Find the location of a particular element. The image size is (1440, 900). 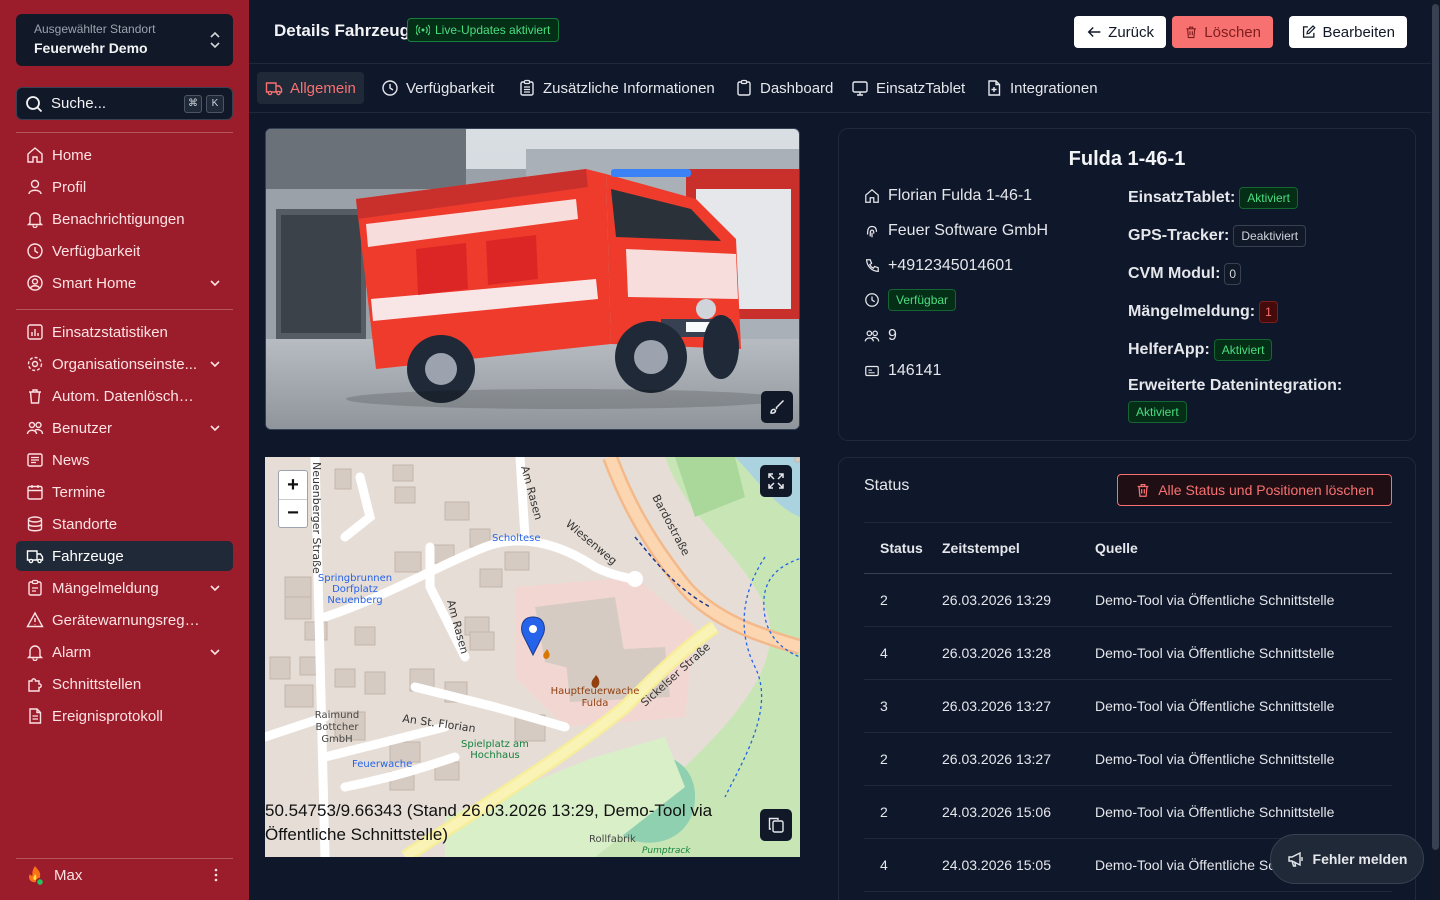

map-zoom-control: + − is located at coordinates (293, 499).